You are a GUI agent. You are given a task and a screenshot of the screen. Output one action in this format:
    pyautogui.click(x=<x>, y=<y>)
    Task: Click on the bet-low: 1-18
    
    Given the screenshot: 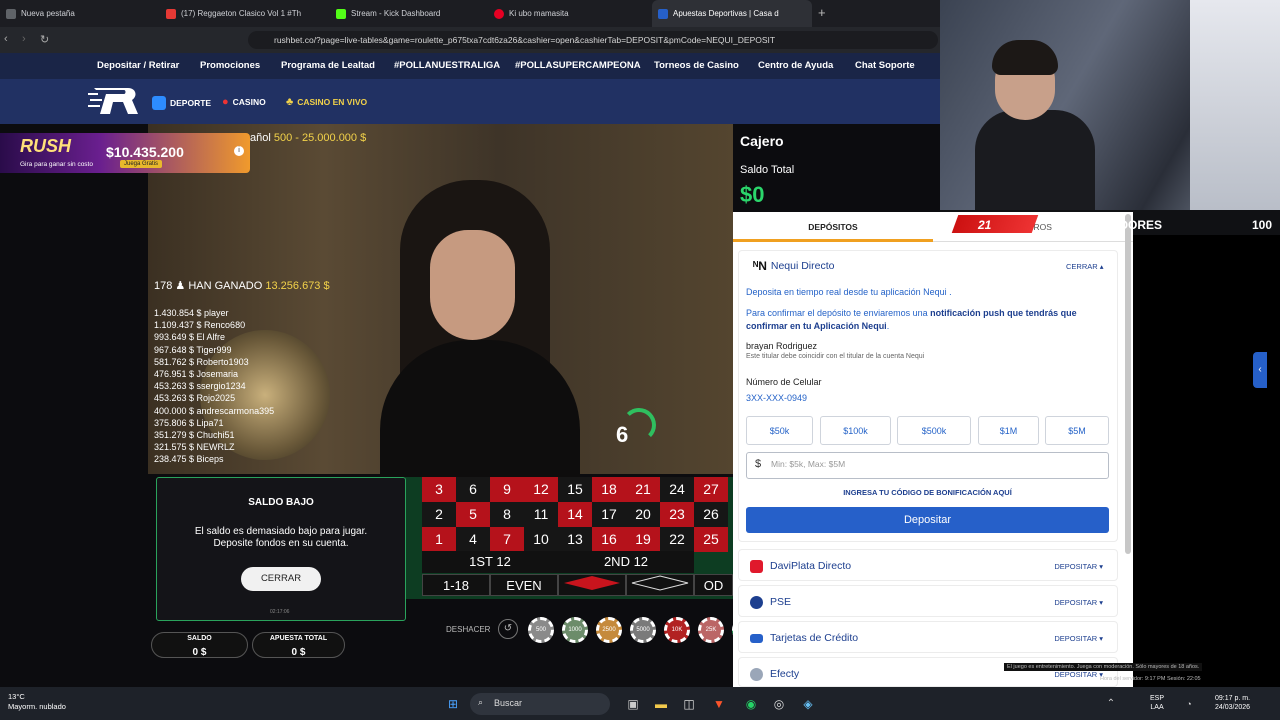 What is the action you would take?
    pyautogui.click(x=456, y=585)
    